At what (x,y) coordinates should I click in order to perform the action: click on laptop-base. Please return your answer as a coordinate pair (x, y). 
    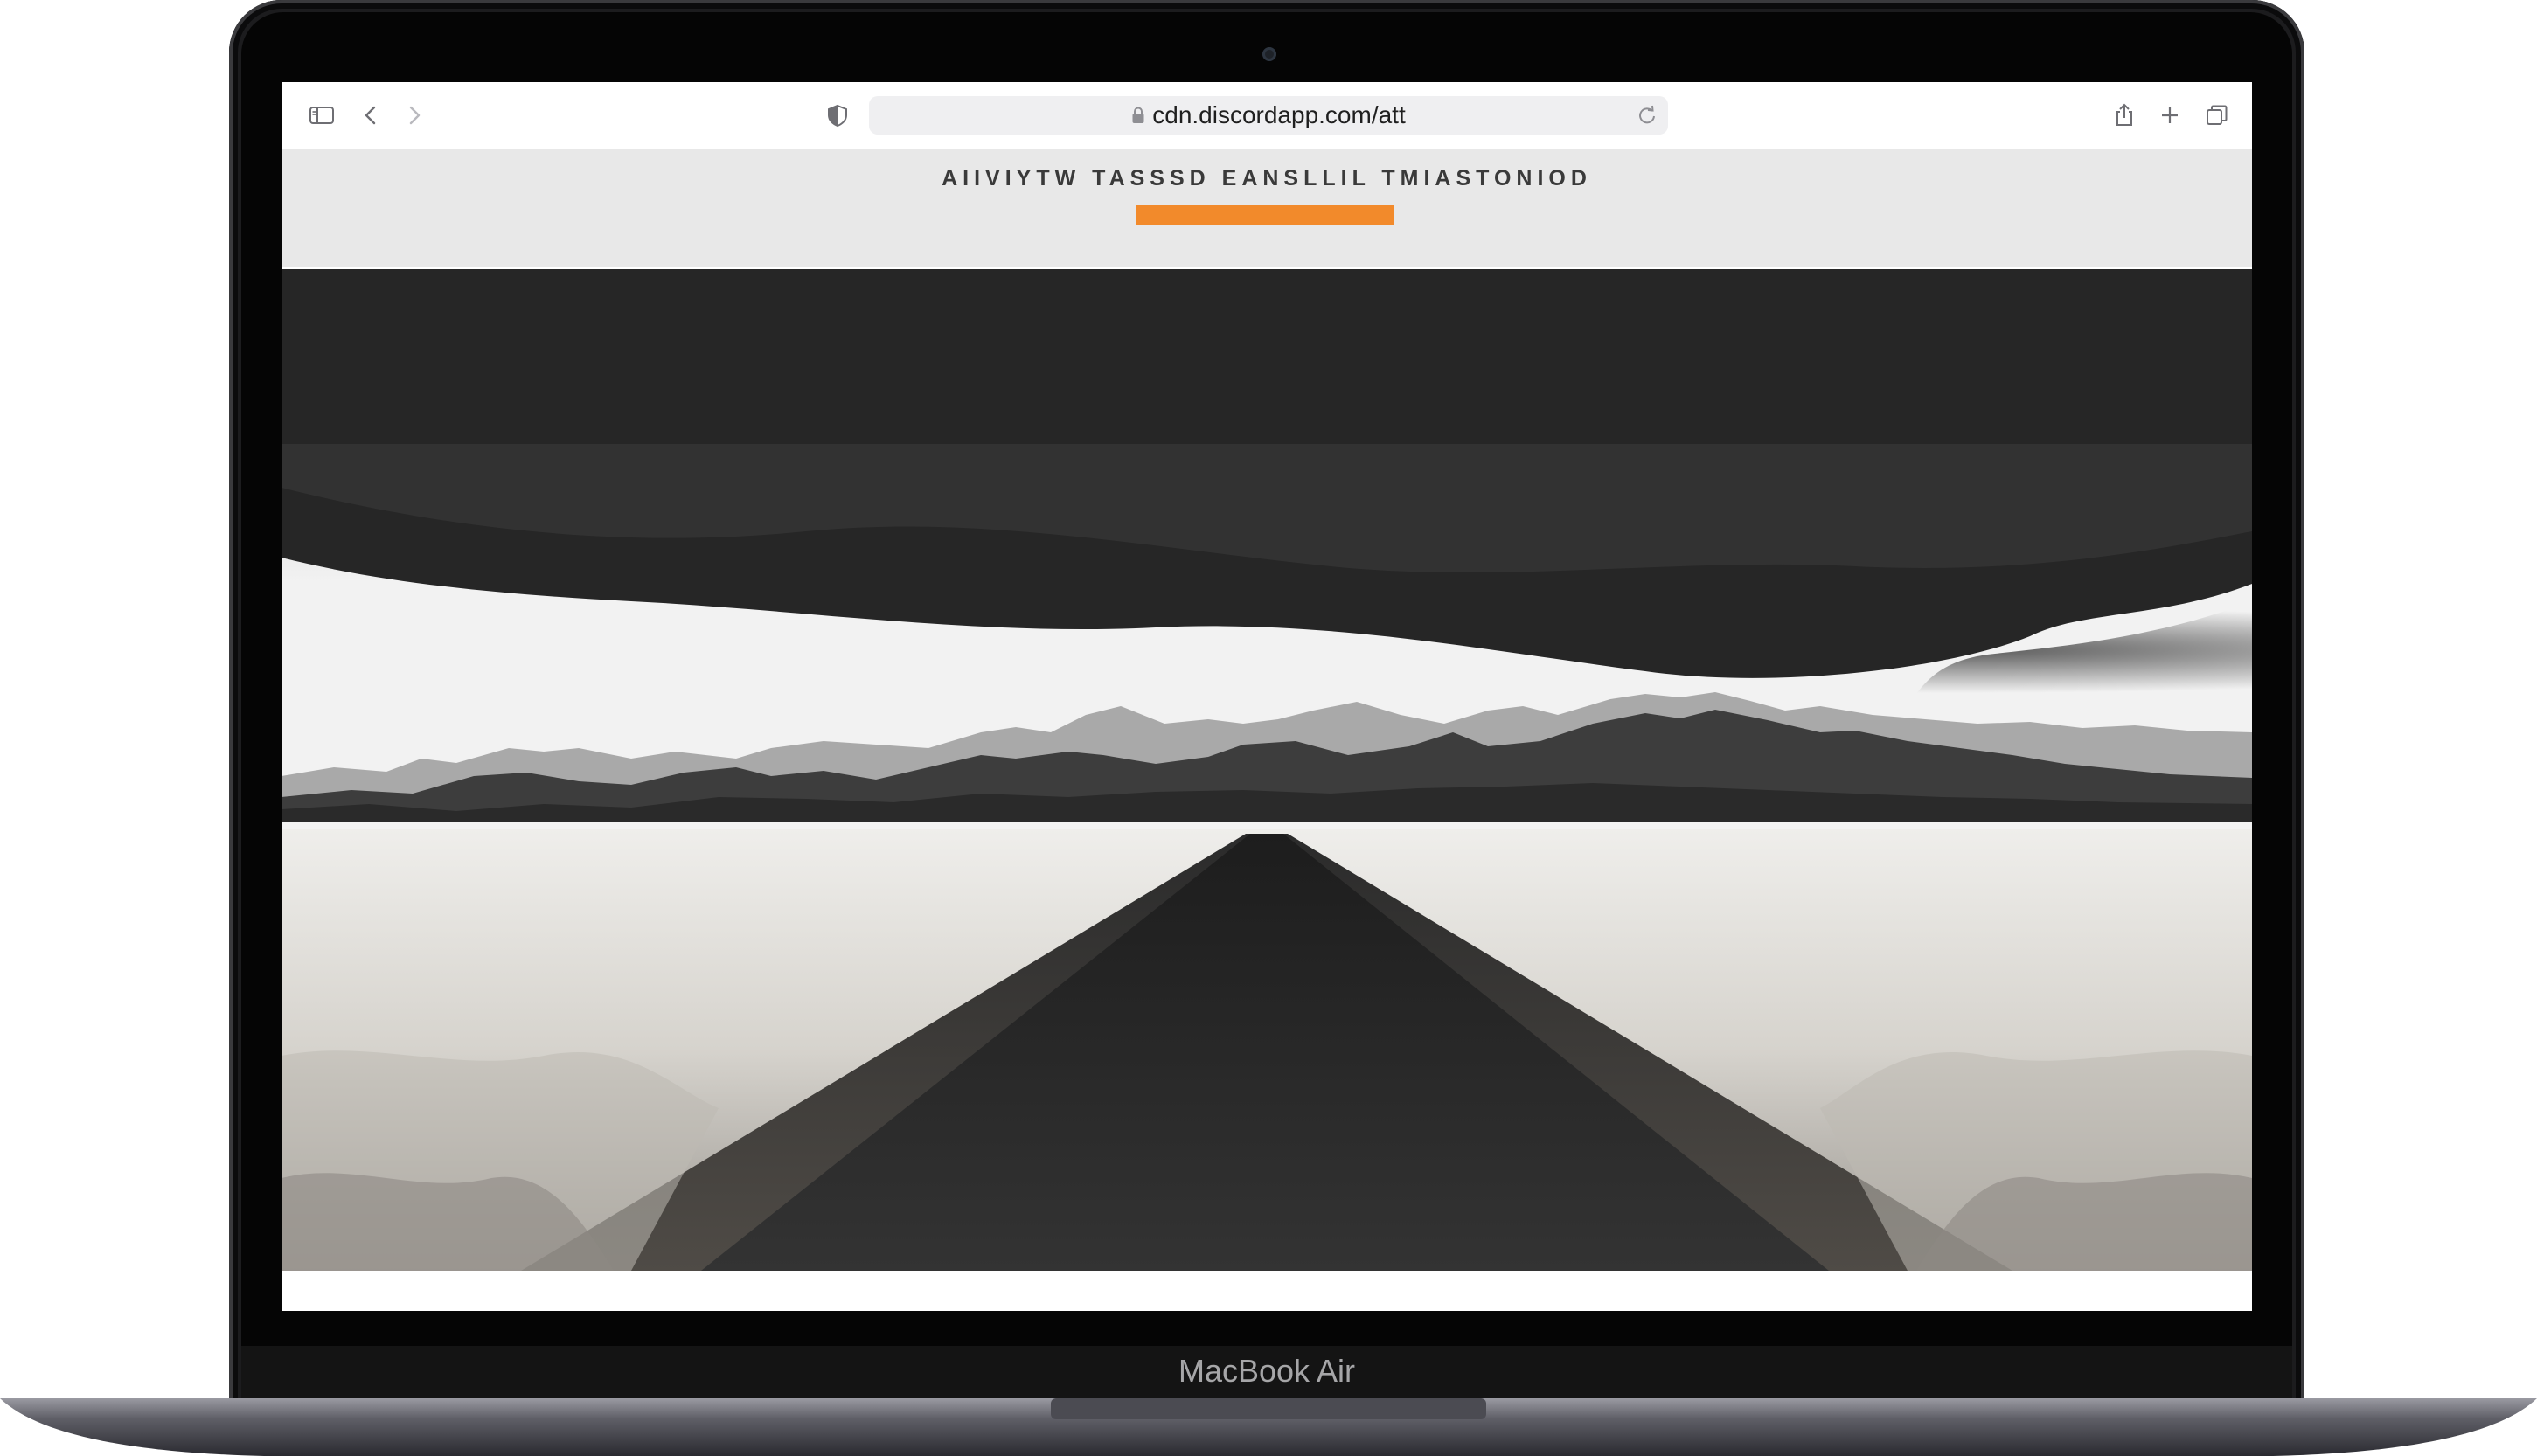
    Looking at the image, I should click on (1268, 1427).